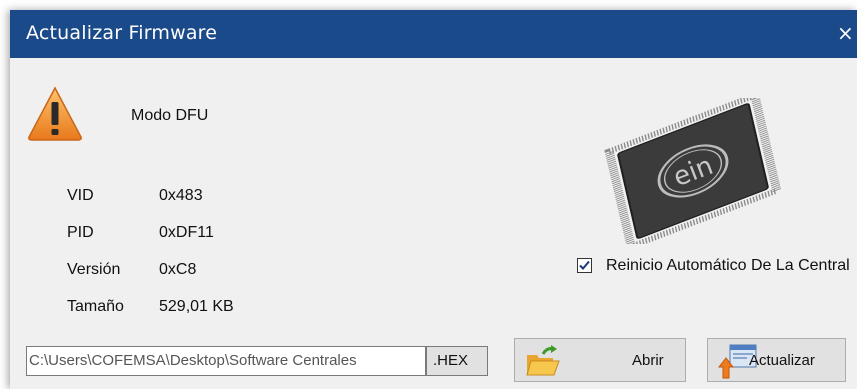 This screenshot has height=389, width=857. Describe the element at coordinates (186, 232) in the screenshot. I see `pid-value: 0xDF11` at that location.